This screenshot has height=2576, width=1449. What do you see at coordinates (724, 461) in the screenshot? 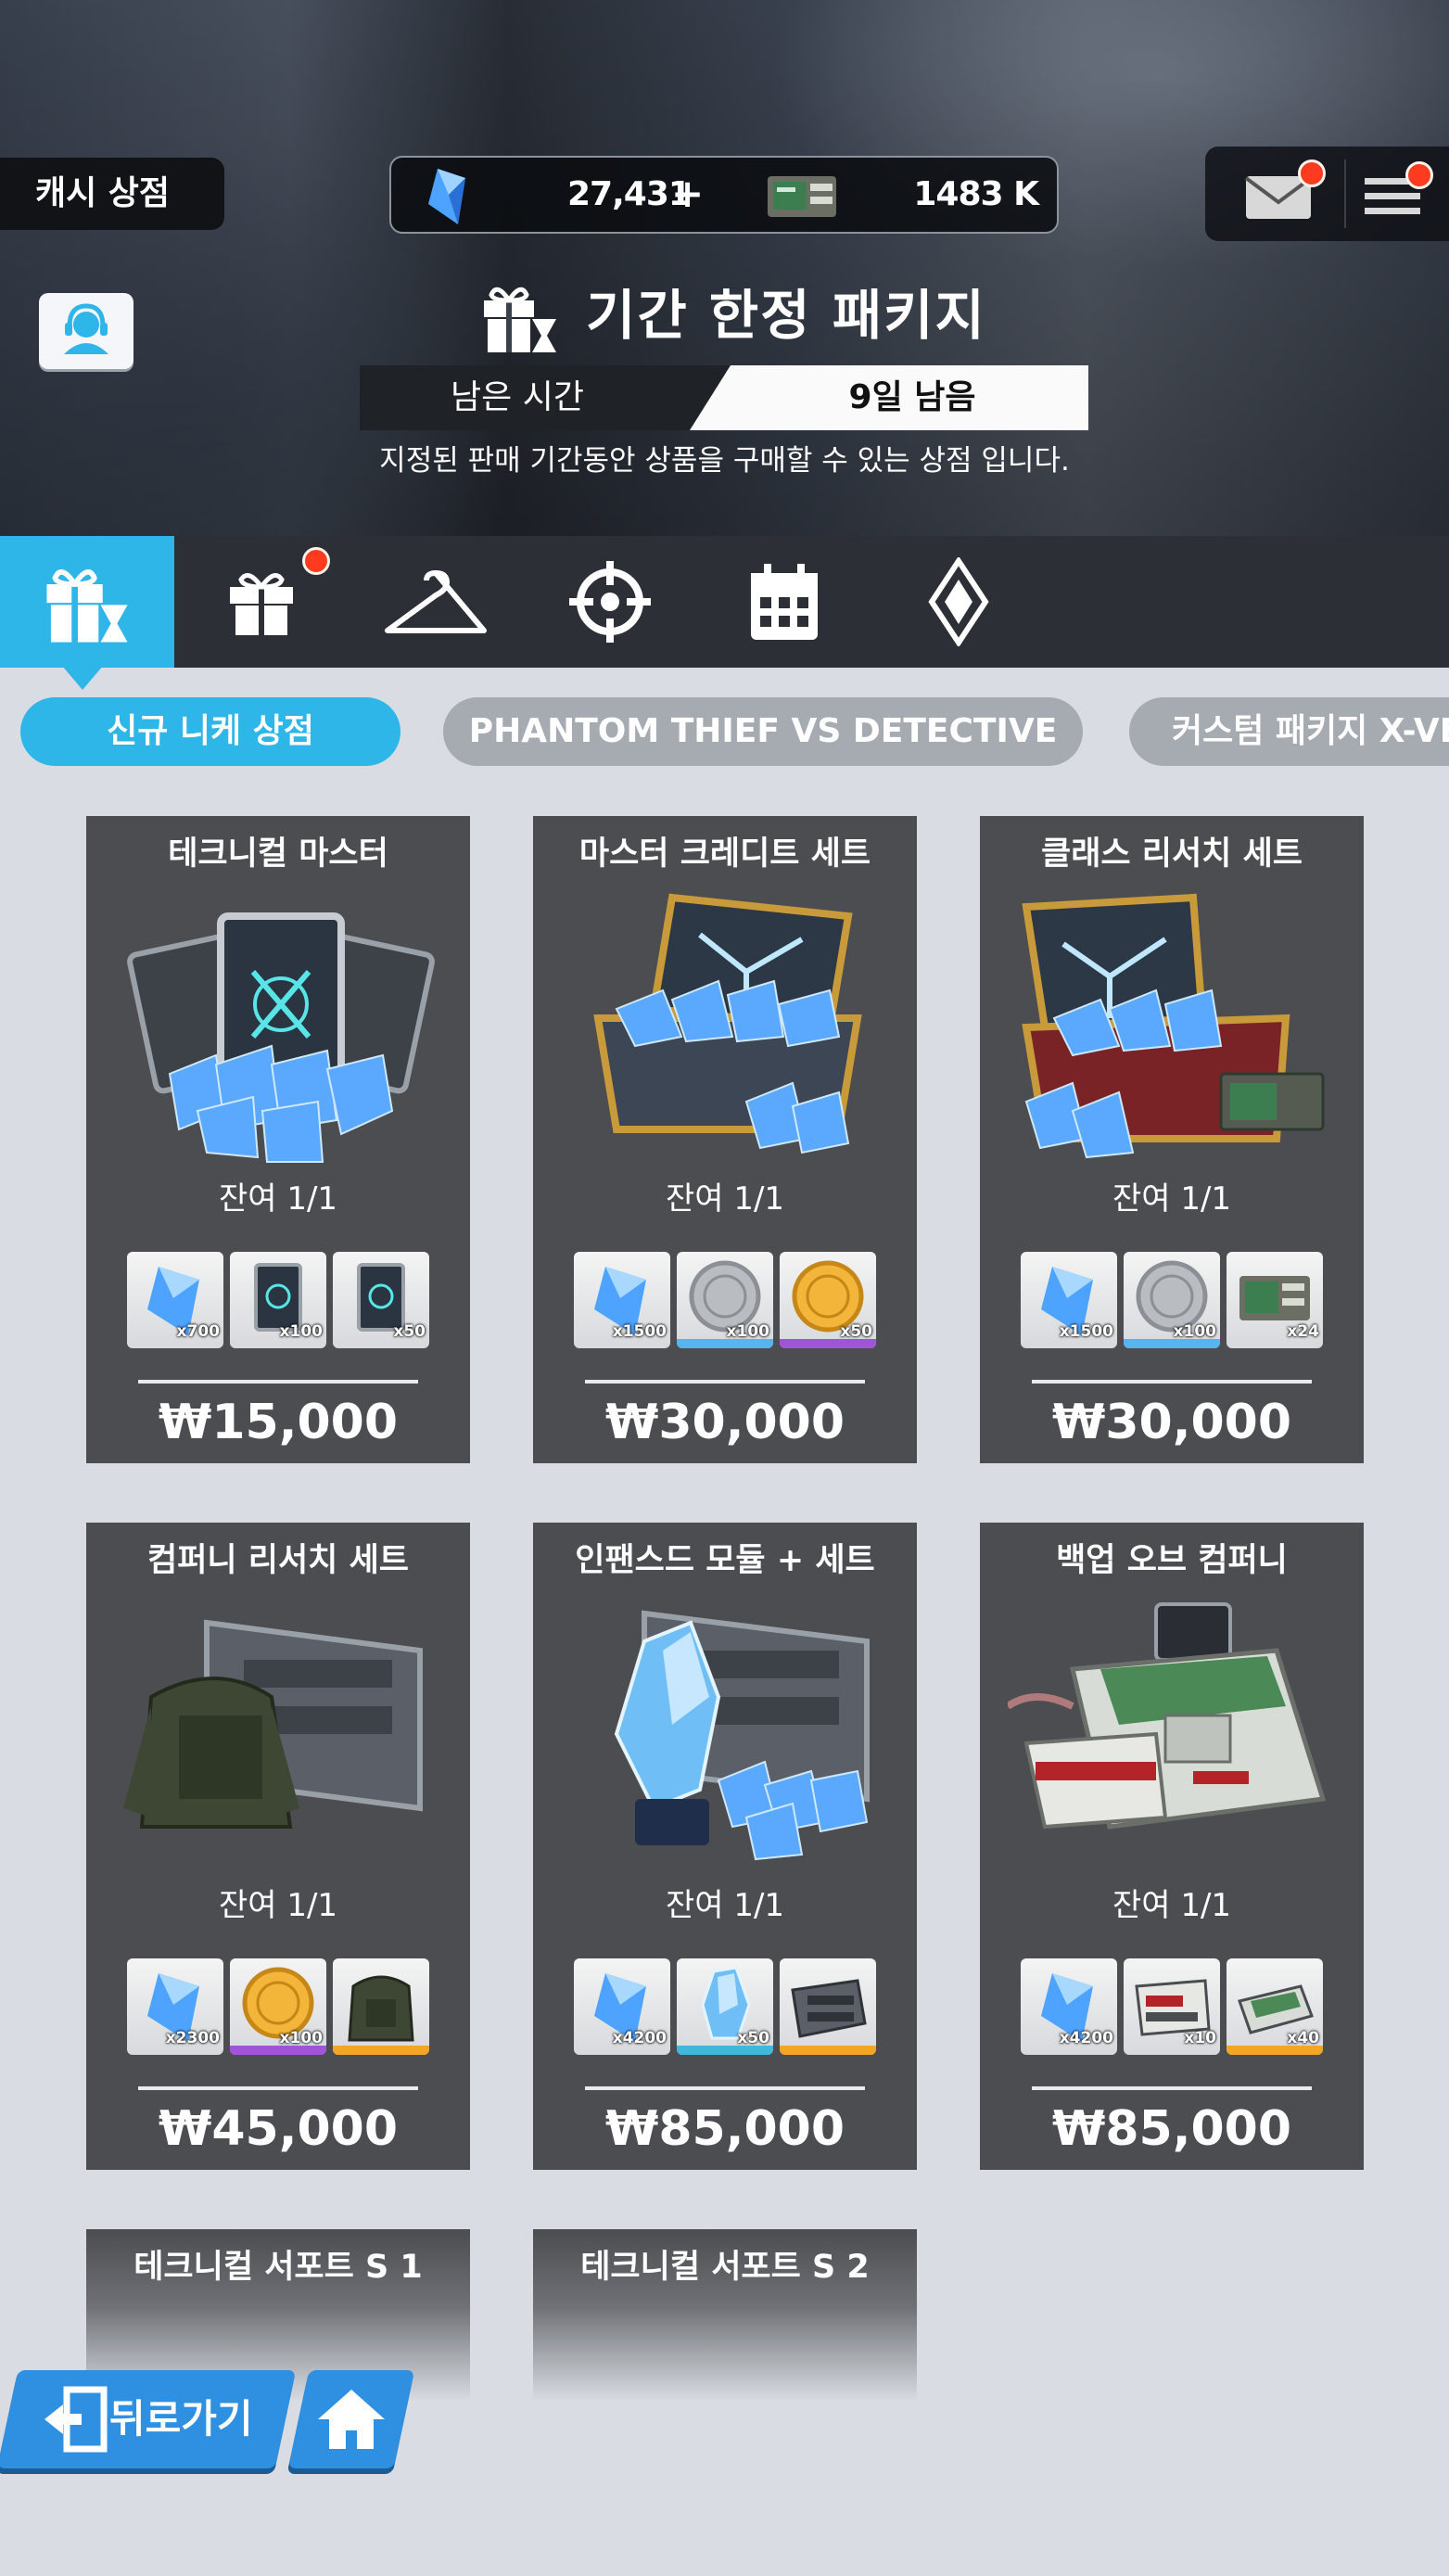
I see `shop-description: 지정된 판매 기간동안 상품을 구매할 수 있는 상점 입니다.` at bounding box center [724, 461].